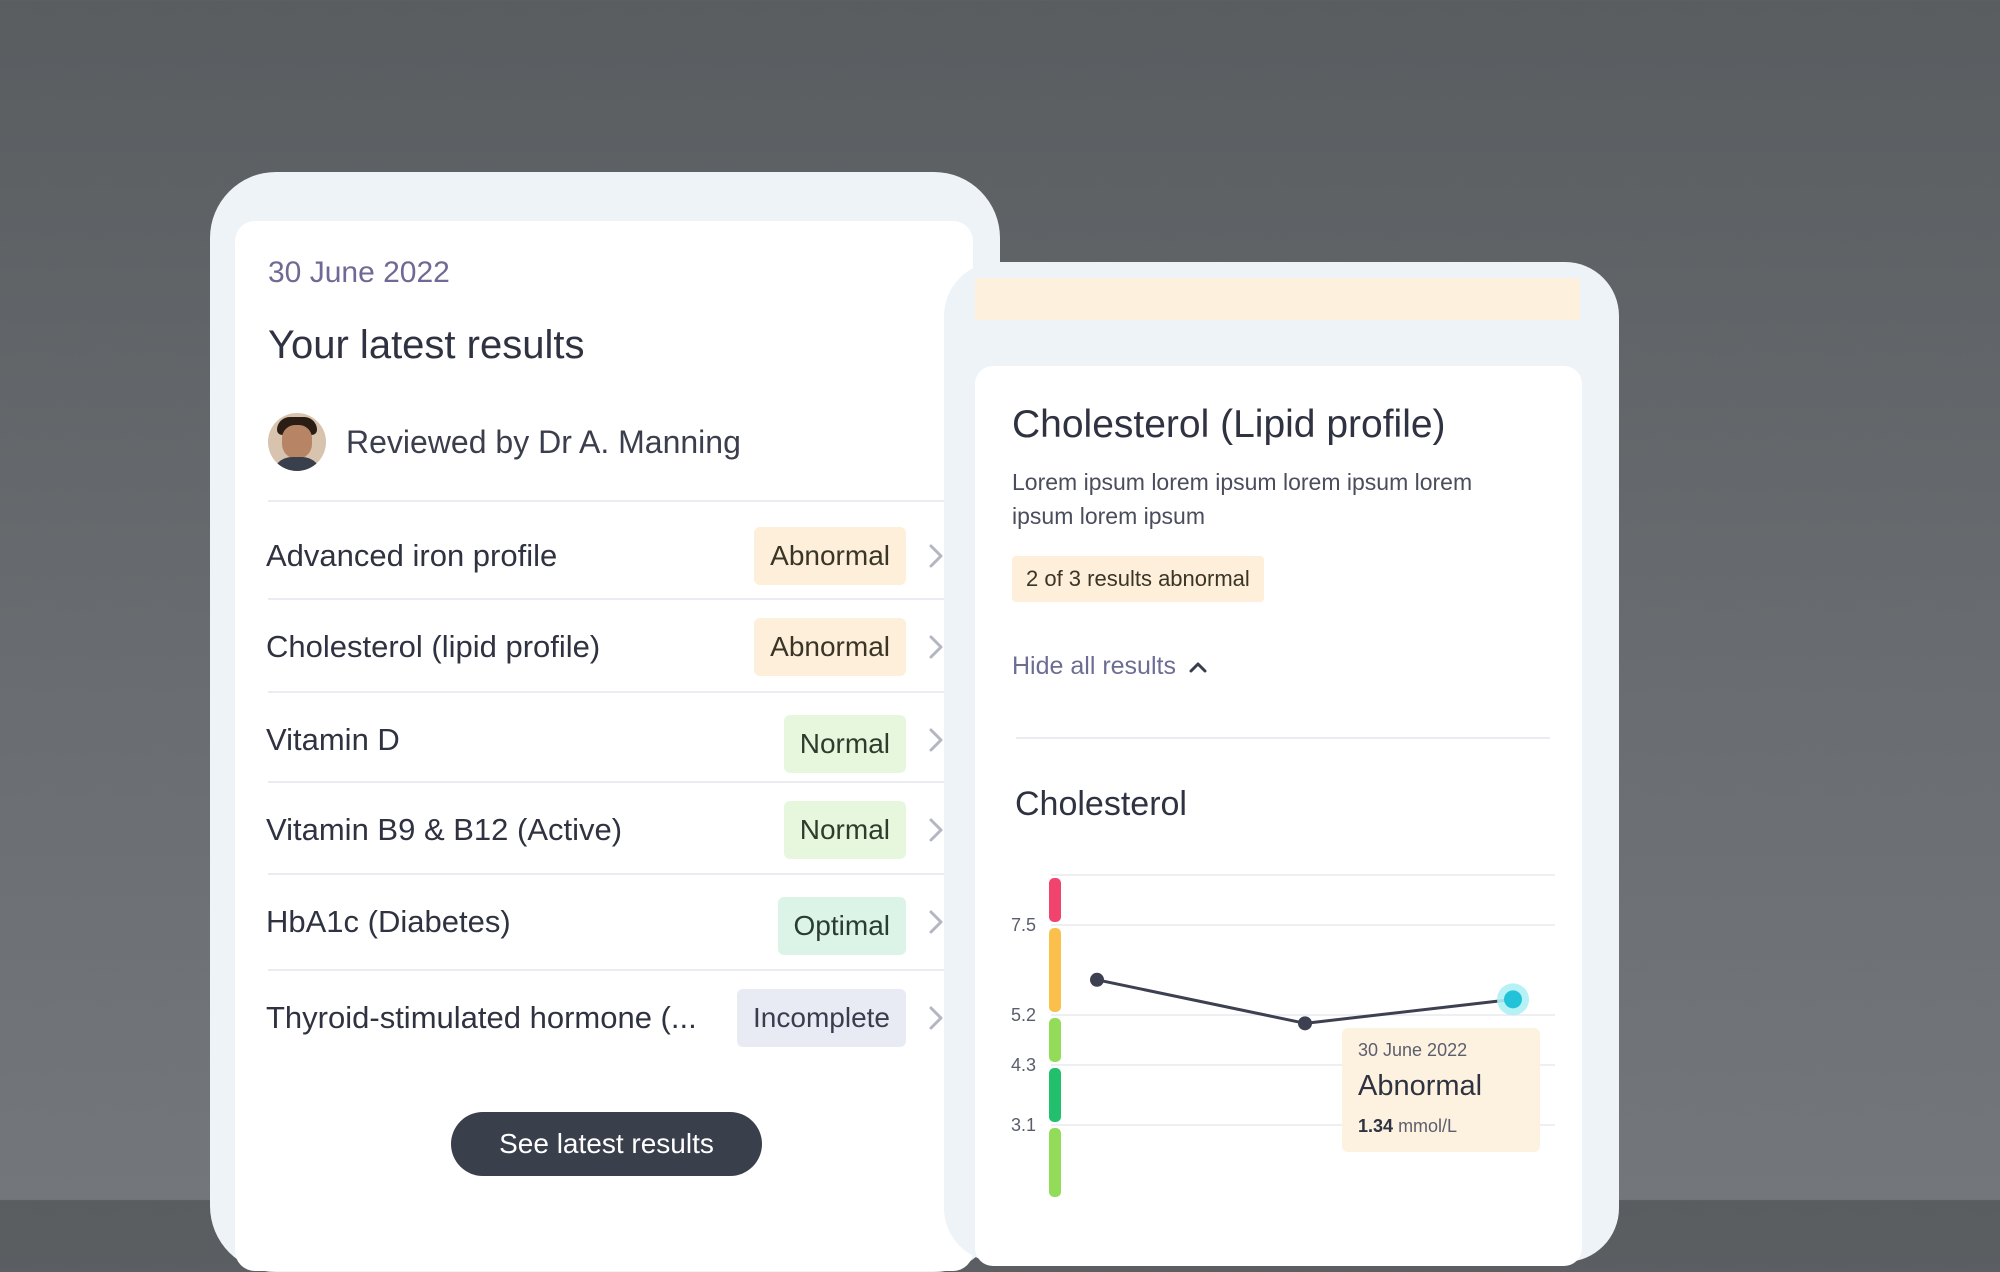 Image resolution: width=2000 pixels, height=1272 pixels. What do you see at coordinates (412, 555) in the screenshot?
I see `result-label: Advanced iron profile` at bounding box center [412, 555].